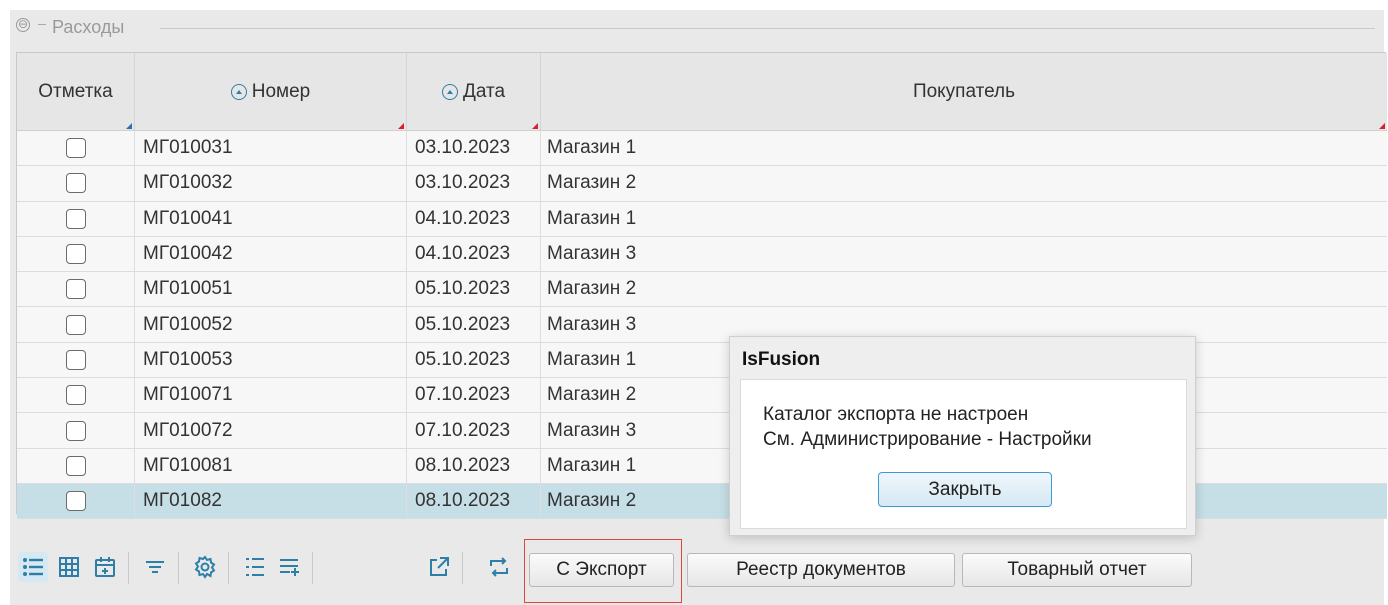 Image resolution: width=1388 pixels, height=605 pixels. What do you see at coordinates (255, 567) in the screenshot?
I see `ordered-list-icon` at bounding box center [255, 567].